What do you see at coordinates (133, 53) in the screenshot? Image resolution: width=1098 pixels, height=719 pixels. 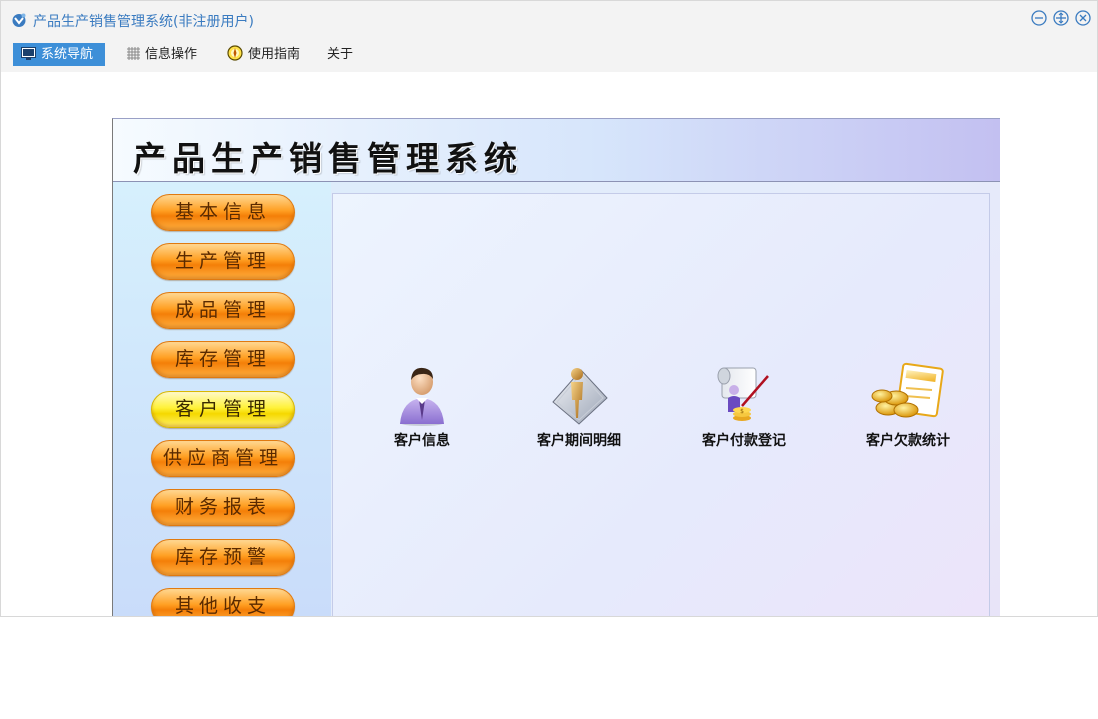 I see `grid-icon` at bounding box center [133, 53].